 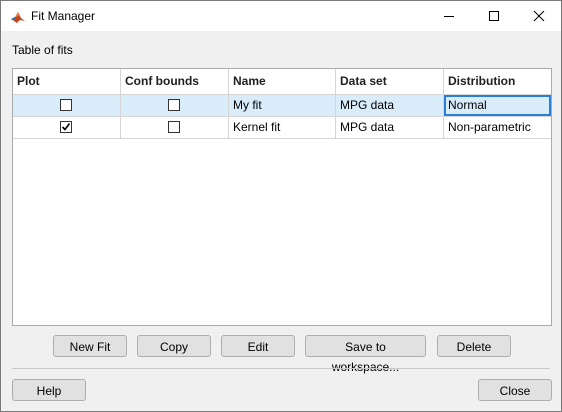 I want to click on close-button: Close, so click(x=515, y=390).